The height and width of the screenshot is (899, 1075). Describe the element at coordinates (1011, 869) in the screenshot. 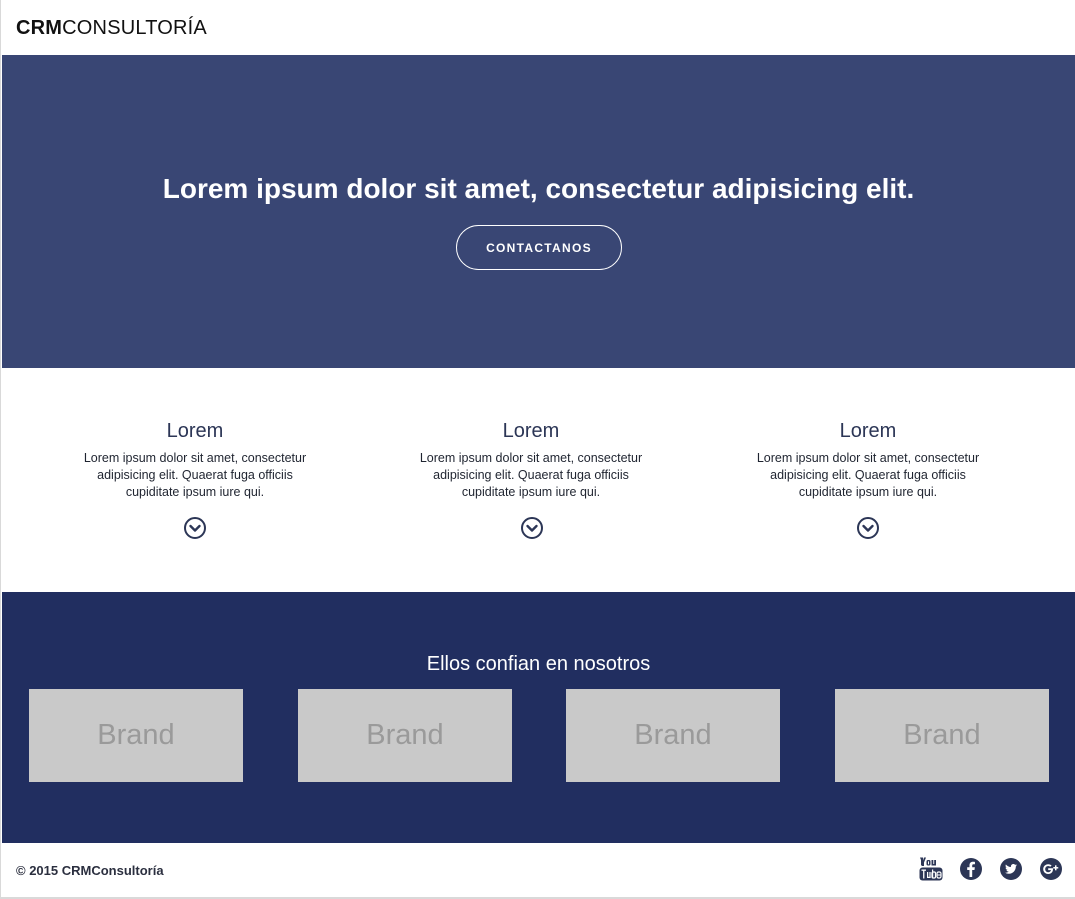

I see `twitter-icon` at that location.